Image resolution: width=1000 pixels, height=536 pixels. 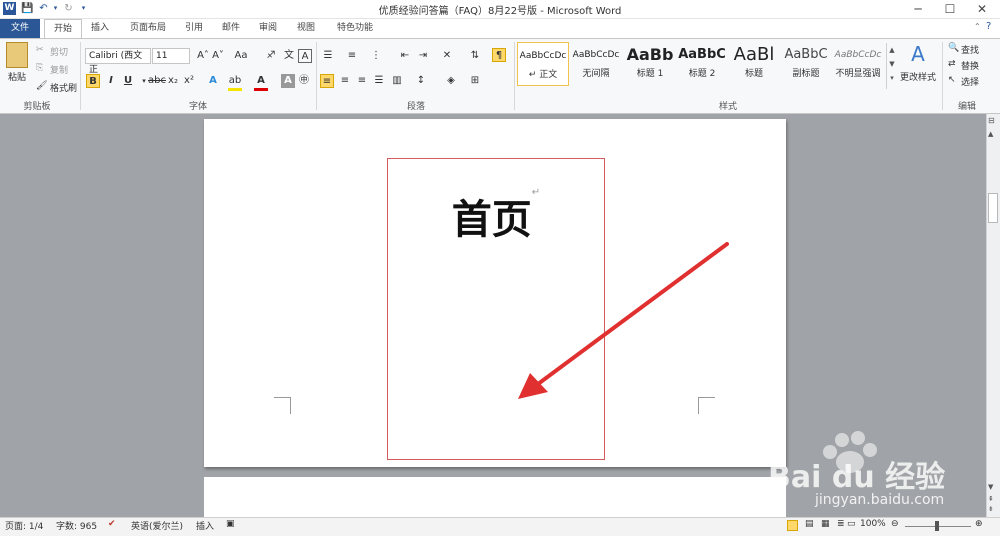 I want to click on watermark-url: jingyan.baidu.com, so click(x=880, y=500).